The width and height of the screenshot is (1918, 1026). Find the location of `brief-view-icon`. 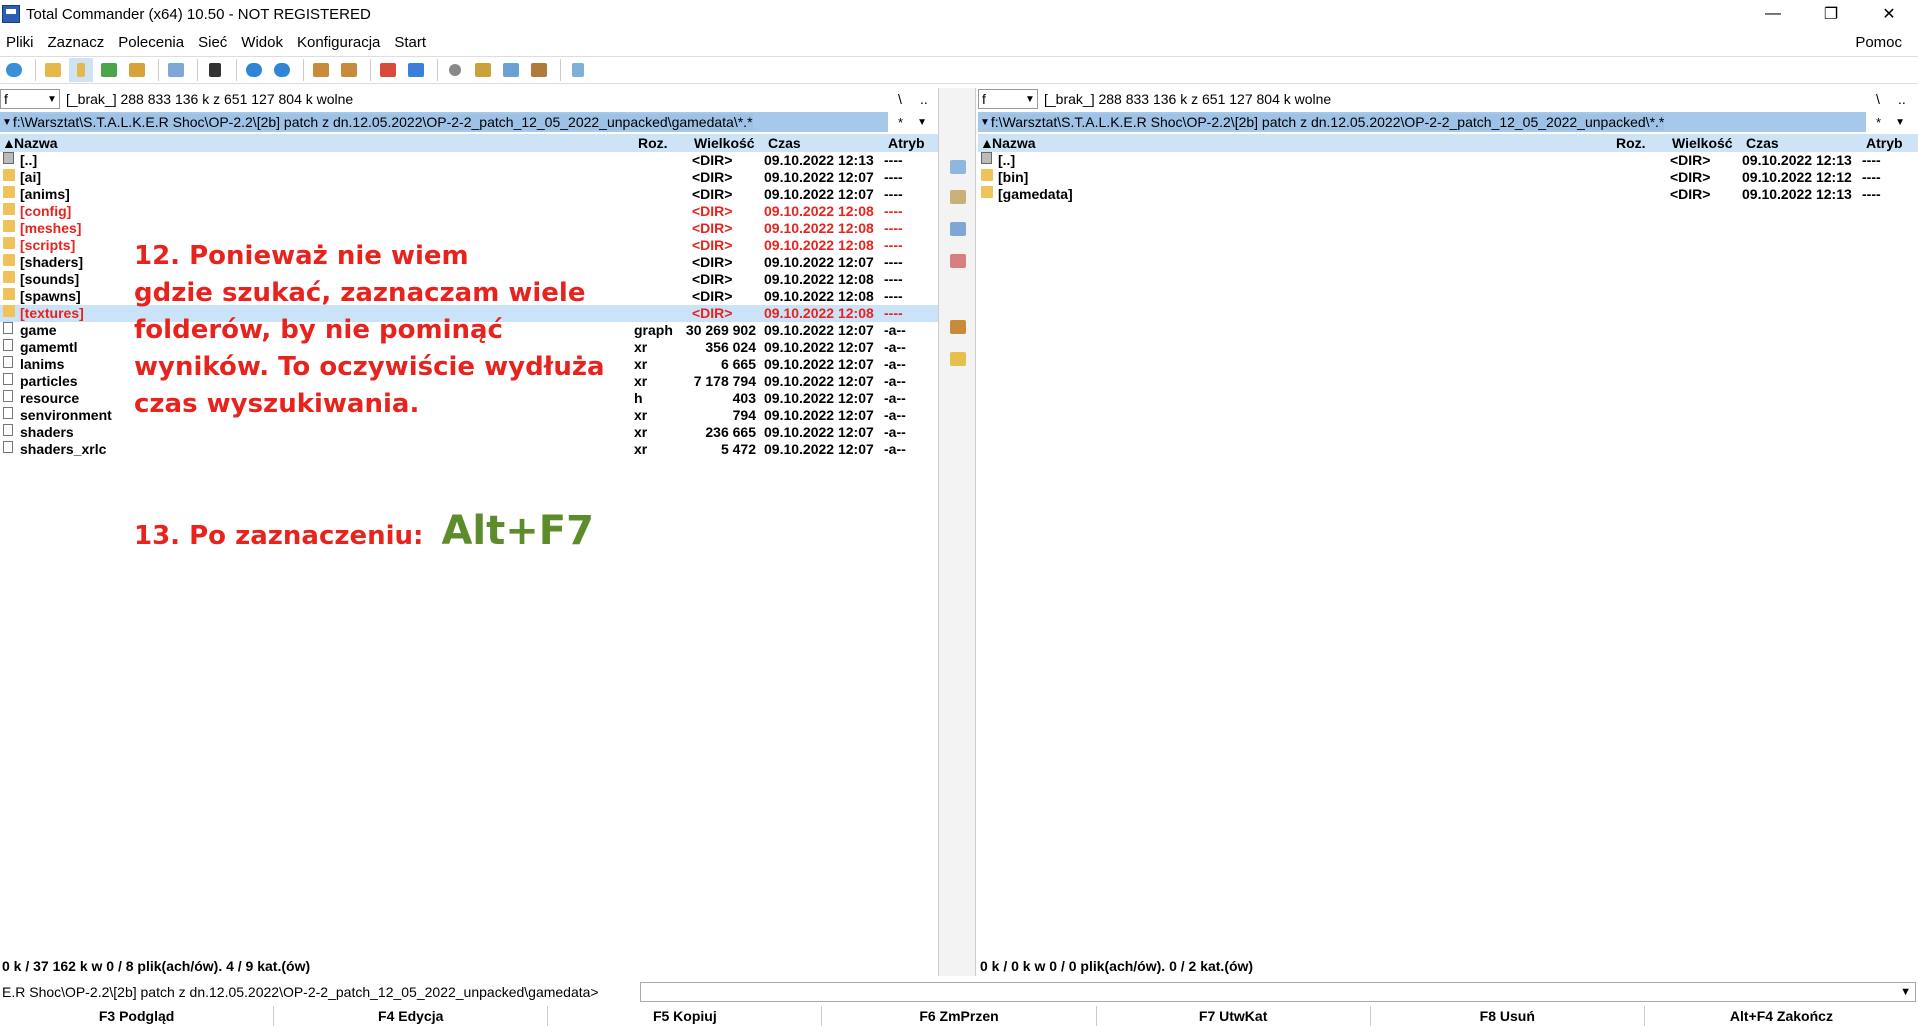

brief-view-icon is located at coordinates (53, 70).